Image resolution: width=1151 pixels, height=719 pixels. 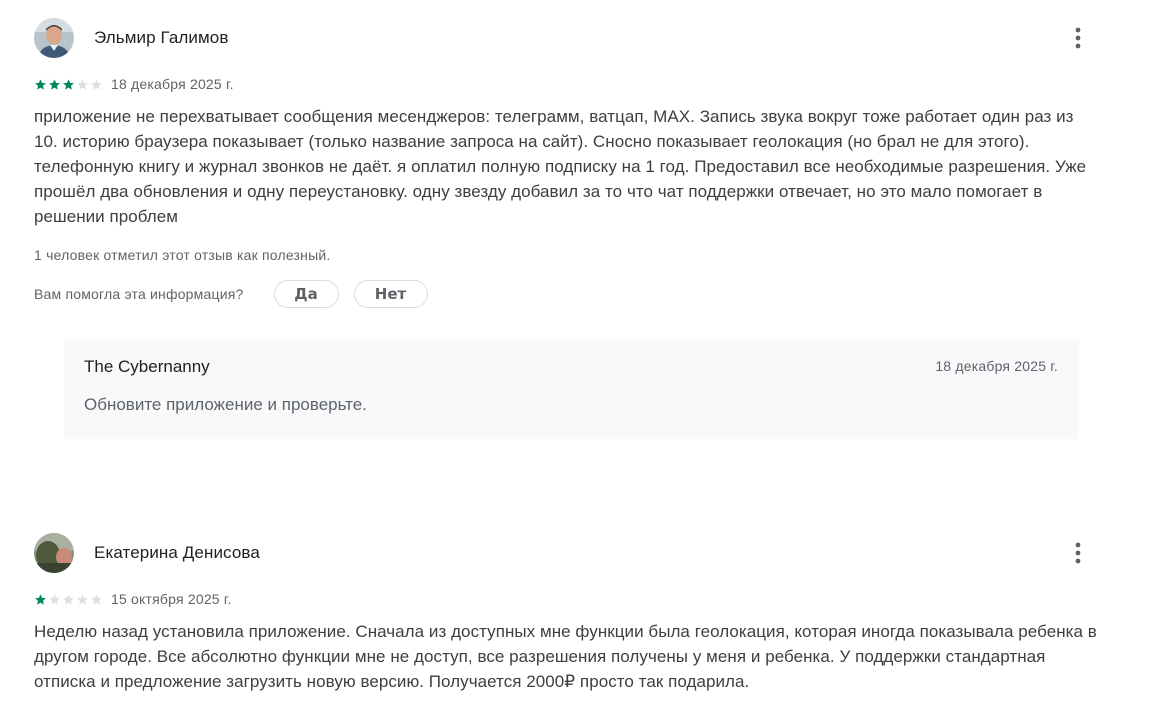 I want to click on helpful-no-button: Нет, so click(x=390, y=294).